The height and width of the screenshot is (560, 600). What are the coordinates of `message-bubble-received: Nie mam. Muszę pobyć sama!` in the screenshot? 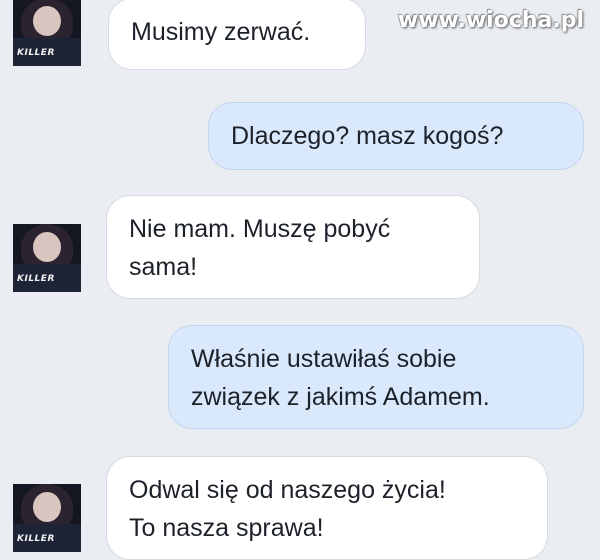 It's located at (293, 247).